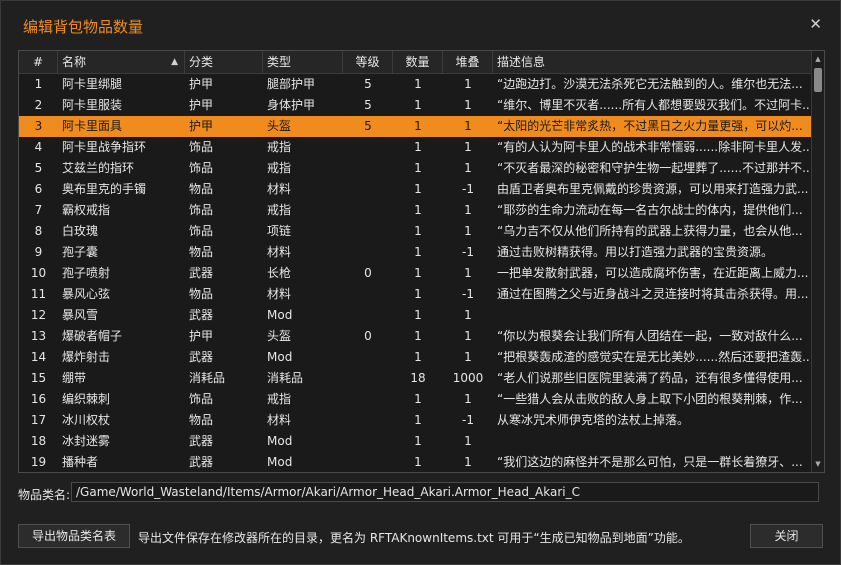  I want to click on cell-index: 2, so click(38, 105).